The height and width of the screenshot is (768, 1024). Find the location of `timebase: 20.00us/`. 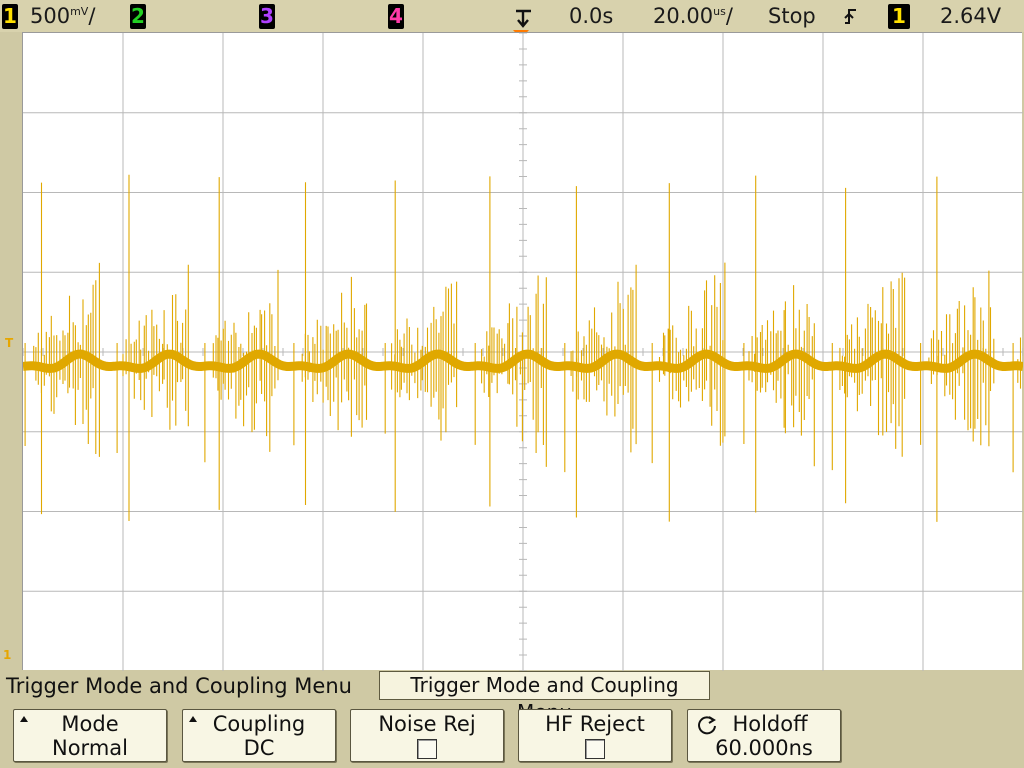

timebase: 20.00us/ is located at coordinates (693, 16).